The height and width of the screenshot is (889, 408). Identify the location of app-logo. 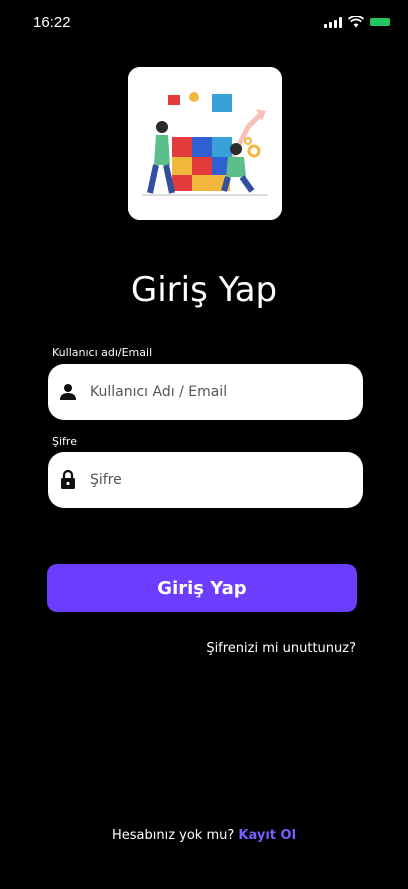
(205, 143).